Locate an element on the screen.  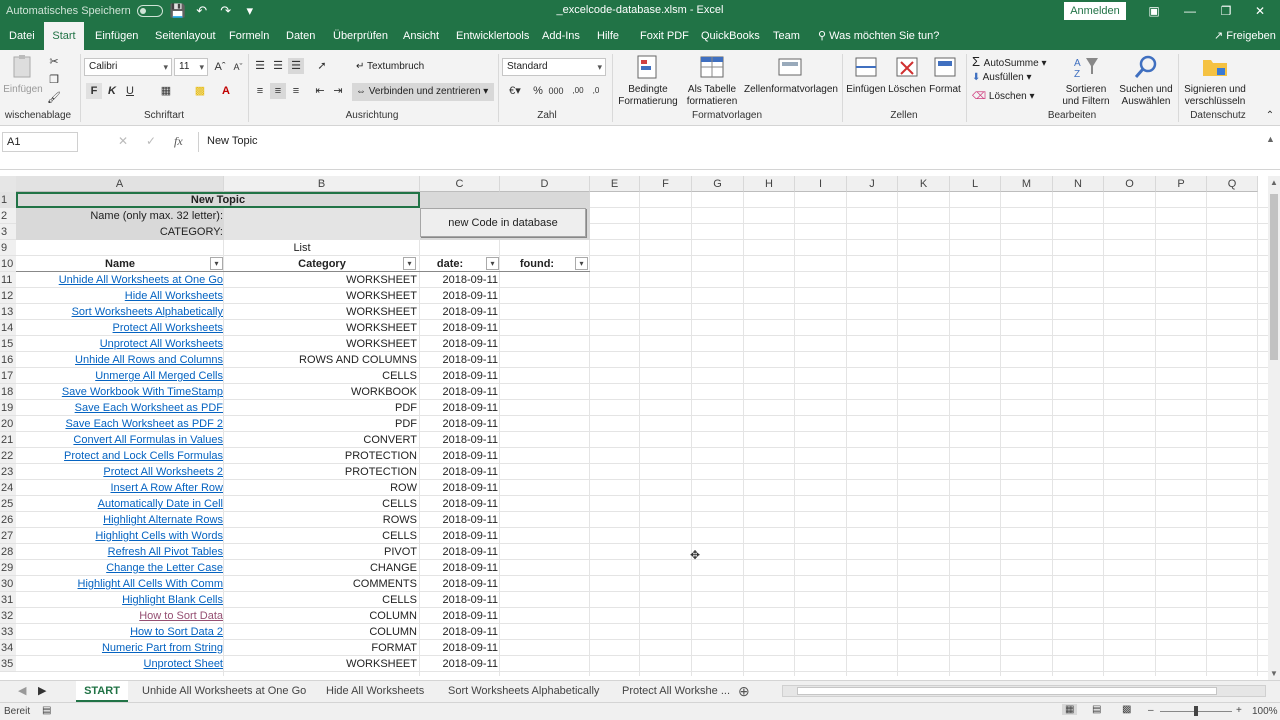
scroll-up-icon: ▲ is located at coordinates (1274, 182).